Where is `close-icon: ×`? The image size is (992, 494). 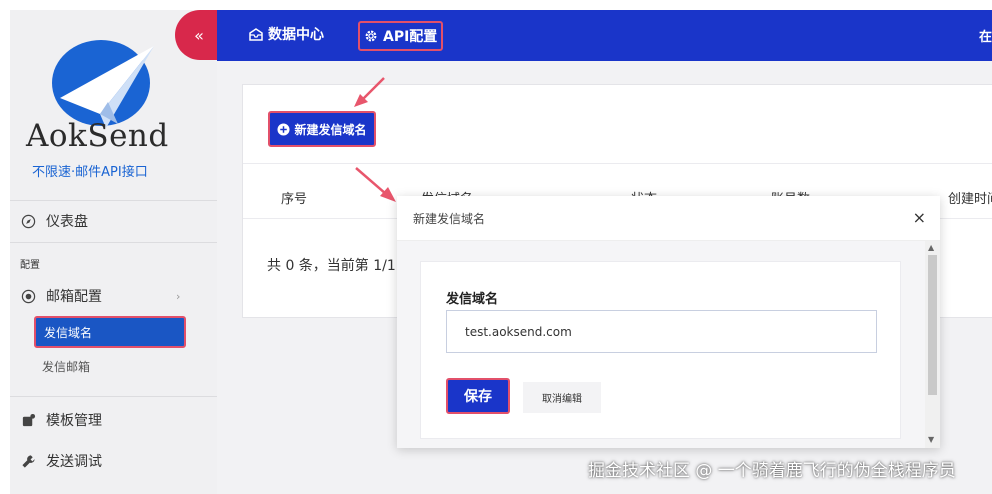
close-icon: × is located at coordinates (919, 217).